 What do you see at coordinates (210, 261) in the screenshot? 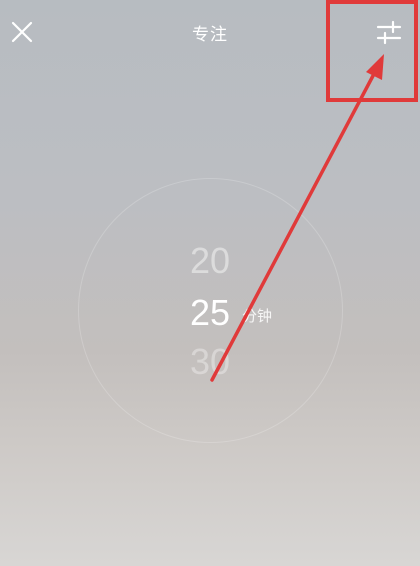
I see `picker-option-prev: 20` at bounding box center [210, 261].